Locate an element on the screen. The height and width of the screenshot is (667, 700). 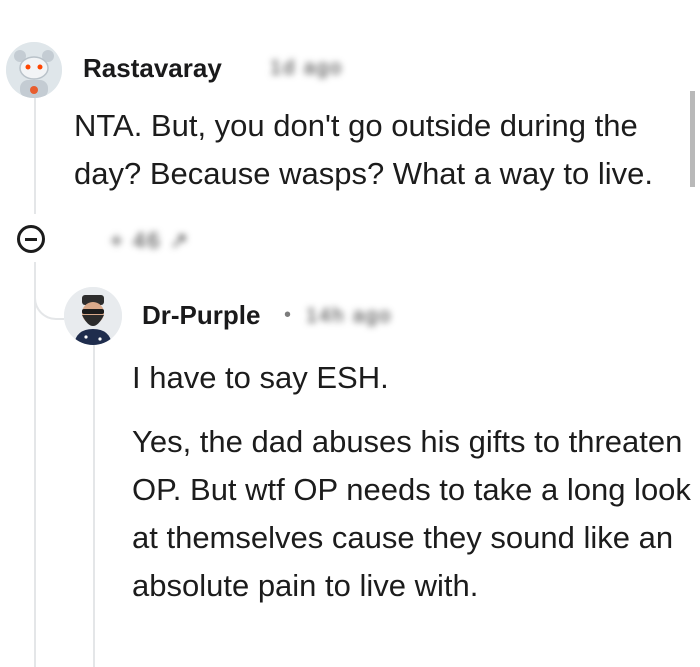
thread-line-reply is located at coordinates (94, 505).